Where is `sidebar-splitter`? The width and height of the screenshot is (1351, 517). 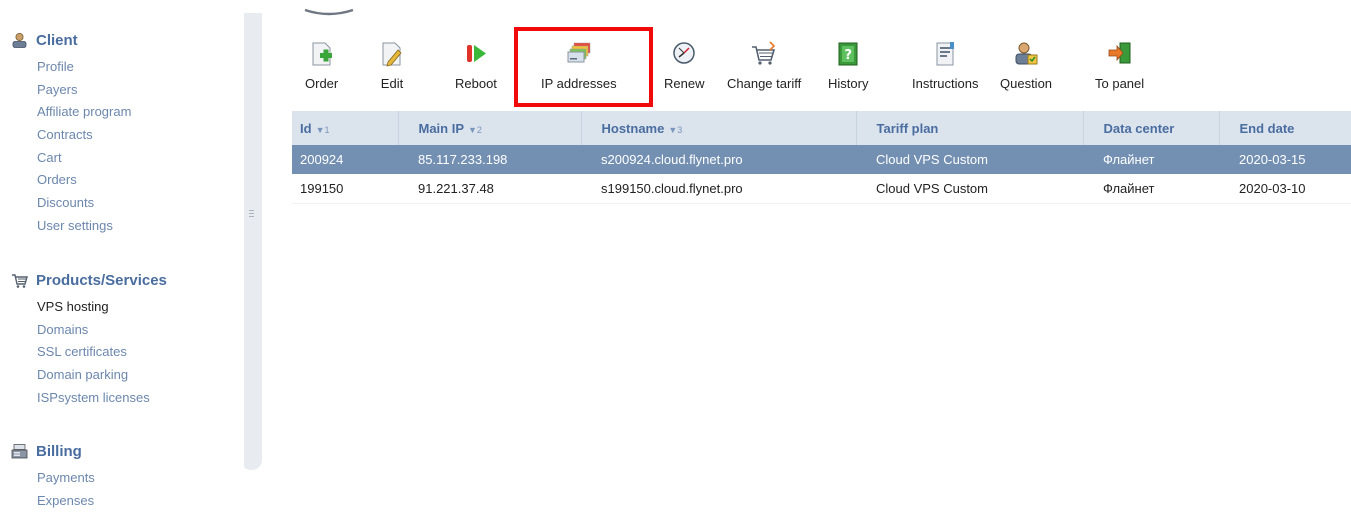
sidebar-splitter is located at coordinates (251, 241).